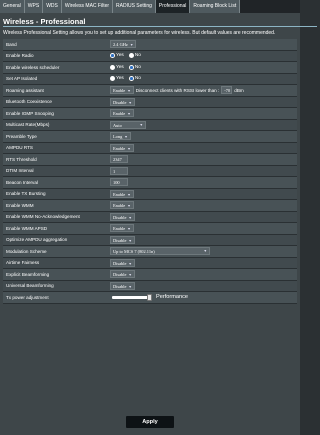 This screenshot has height=435, width=320. I want to click on row-rts-threshold: RTS Threshold 2347, so click(150, 160).